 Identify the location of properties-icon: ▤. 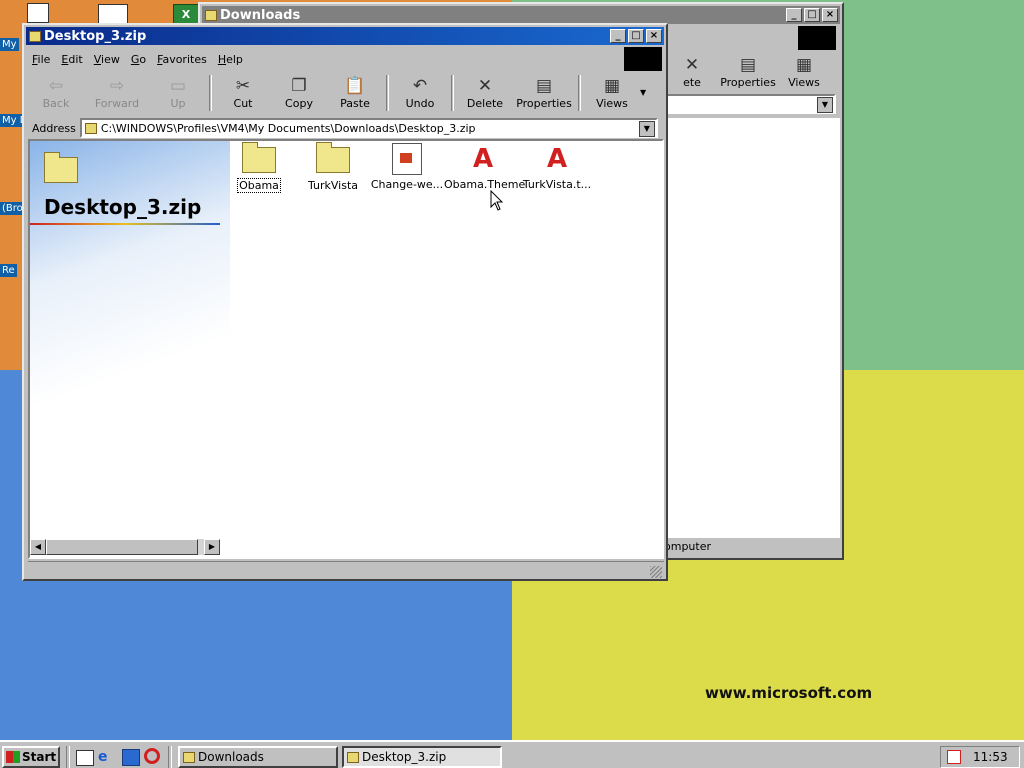
(748, 65).